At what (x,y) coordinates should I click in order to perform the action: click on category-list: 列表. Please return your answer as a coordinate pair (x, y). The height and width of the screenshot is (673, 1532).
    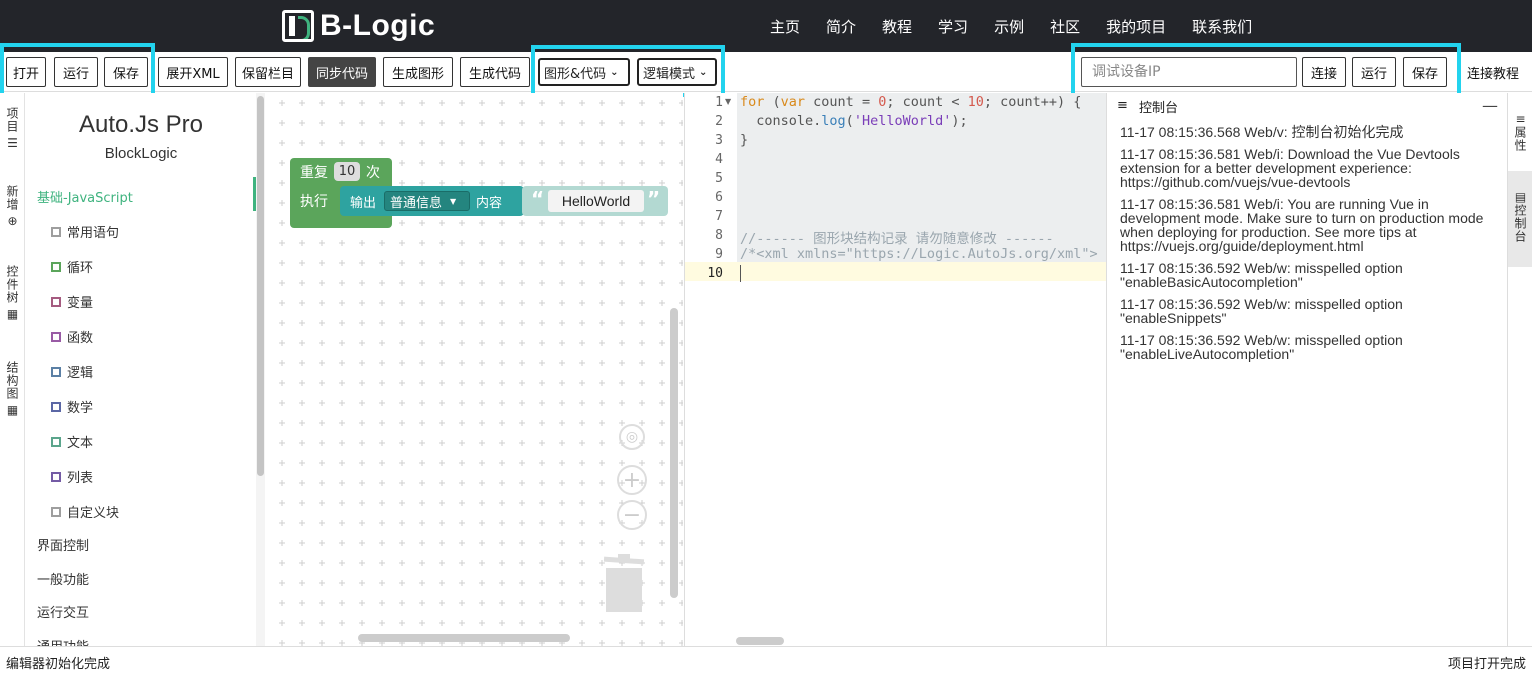
    Looking at the image, I should click on (72, 476).